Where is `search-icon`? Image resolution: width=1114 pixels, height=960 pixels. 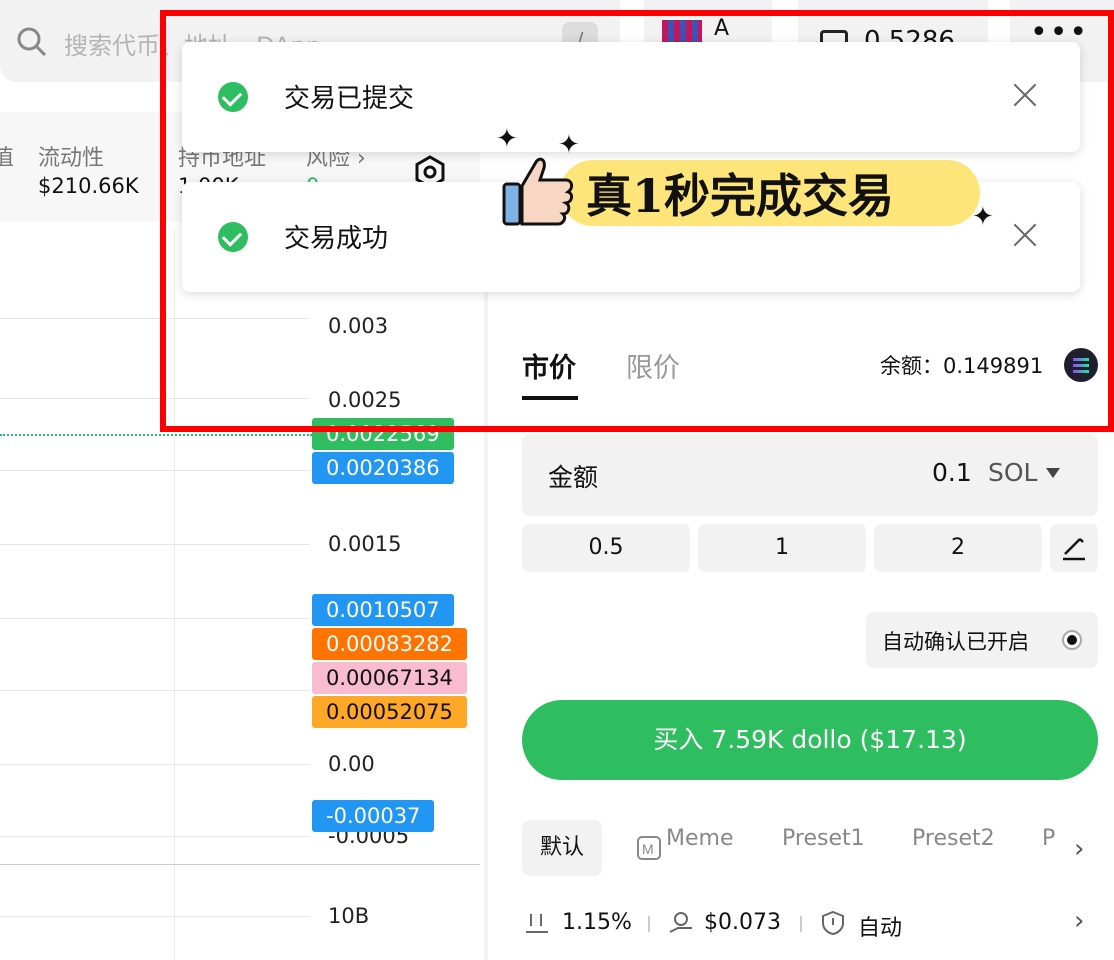
search-icon is located at coordinates (32, 42).